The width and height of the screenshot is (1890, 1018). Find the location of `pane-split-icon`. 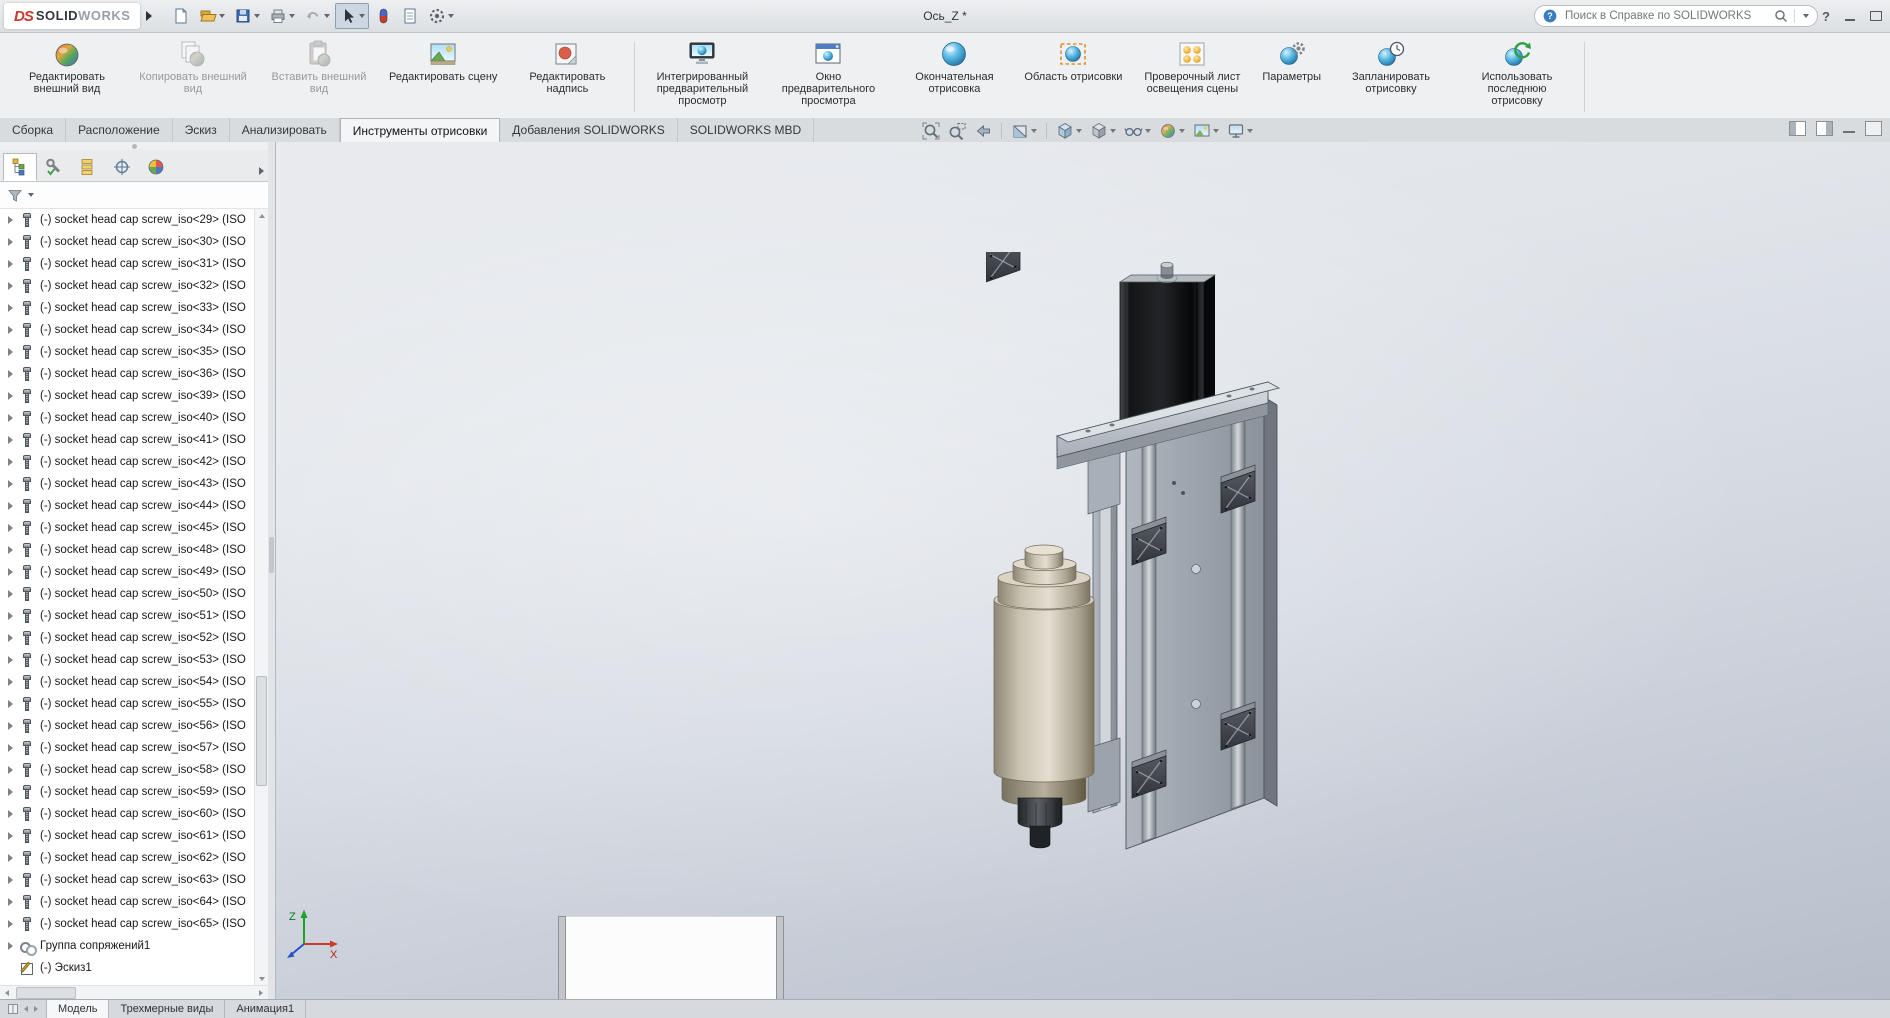

pane-split-icon is located at coordinates (13, 1009).